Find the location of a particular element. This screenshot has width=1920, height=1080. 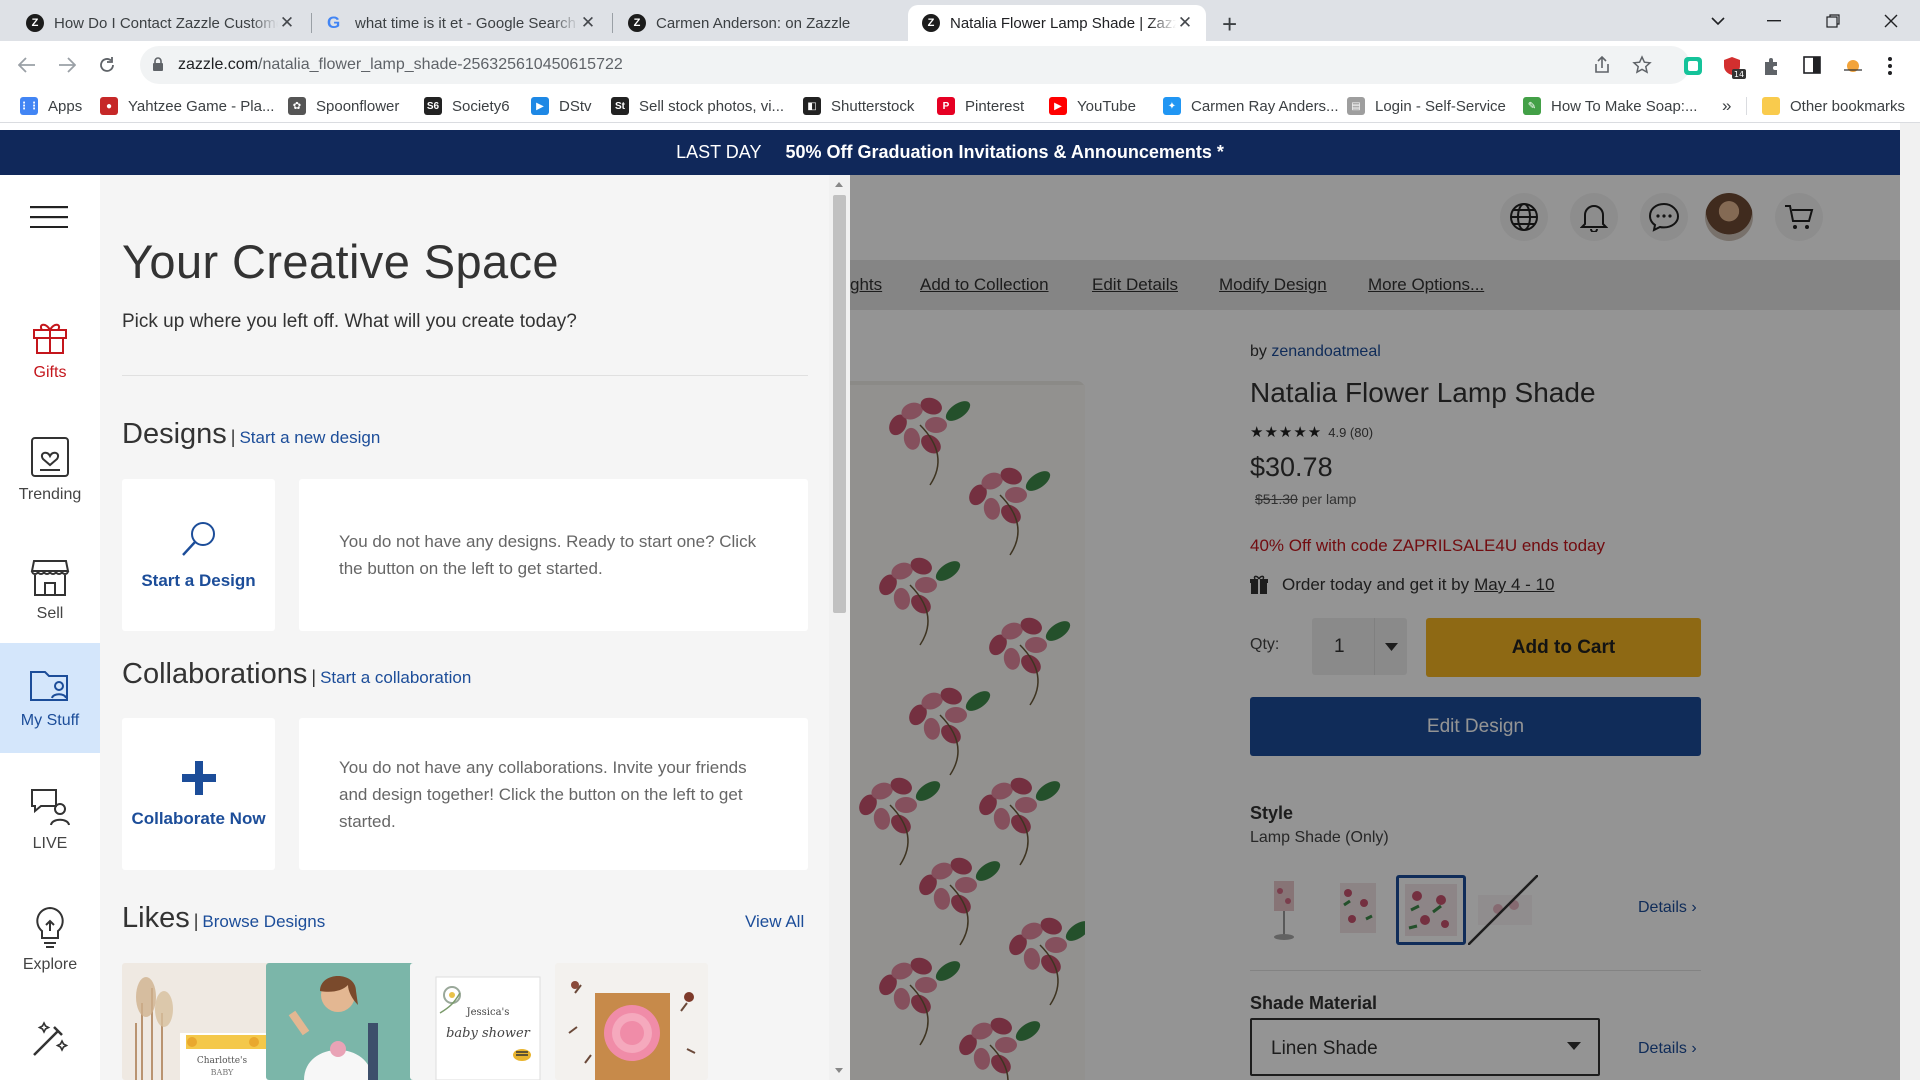

browser-tab: G what time is it et - Google Search ✕ is located at coordinates (461, 23).